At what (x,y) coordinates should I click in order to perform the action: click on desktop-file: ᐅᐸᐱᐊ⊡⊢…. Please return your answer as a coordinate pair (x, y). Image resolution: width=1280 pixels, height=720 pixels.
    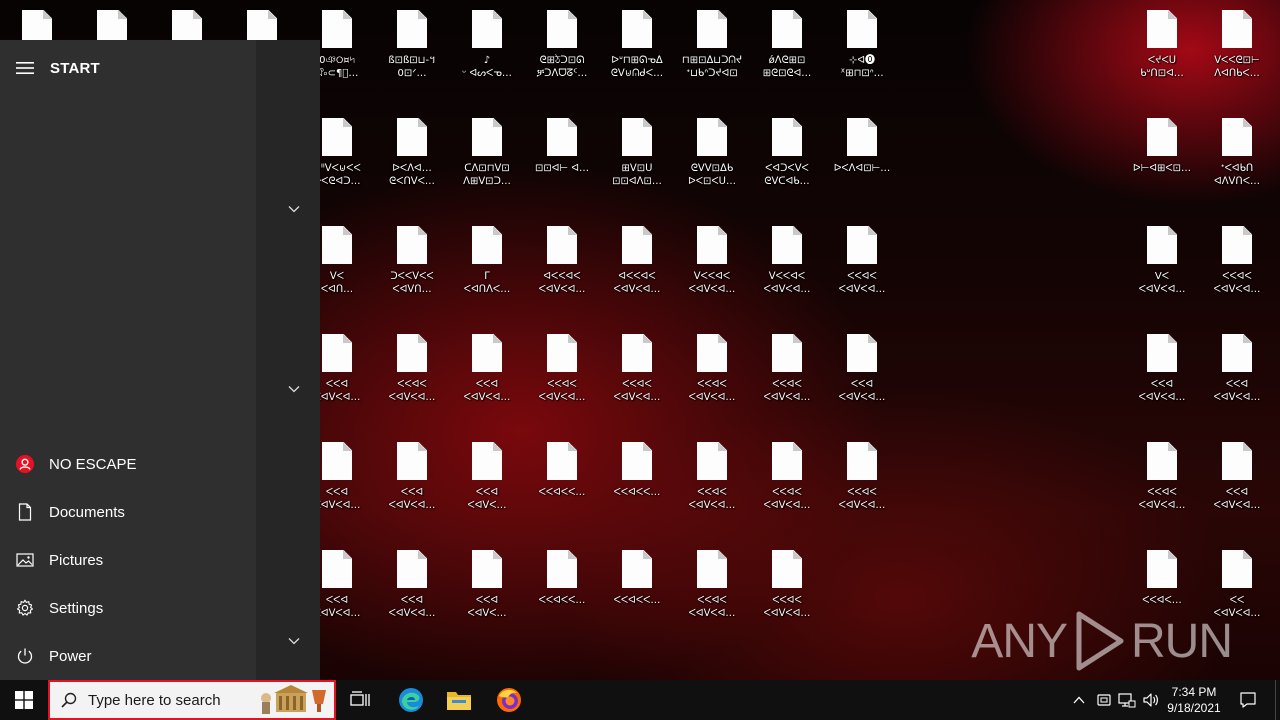
    Looking at the image, I should click on (862, 168).